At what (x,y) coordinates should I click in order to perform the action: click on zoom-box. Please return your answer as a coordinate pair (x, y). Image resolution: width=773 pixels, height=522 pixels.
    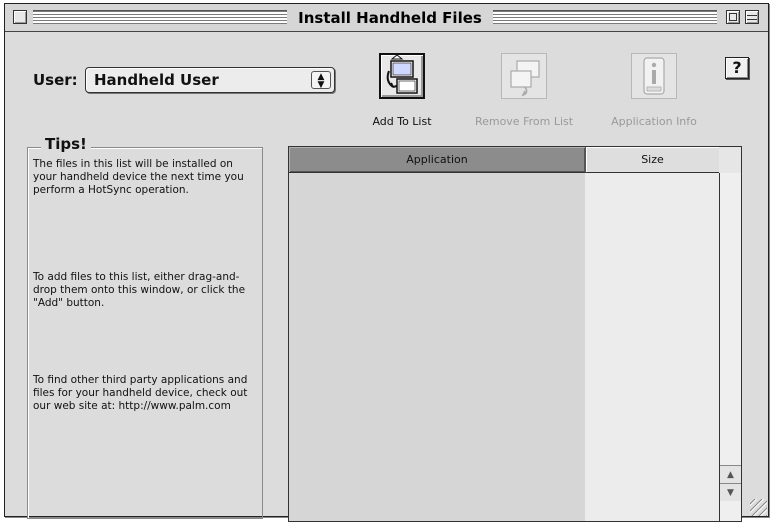
    Looking at the image, I should click on (733, 17).